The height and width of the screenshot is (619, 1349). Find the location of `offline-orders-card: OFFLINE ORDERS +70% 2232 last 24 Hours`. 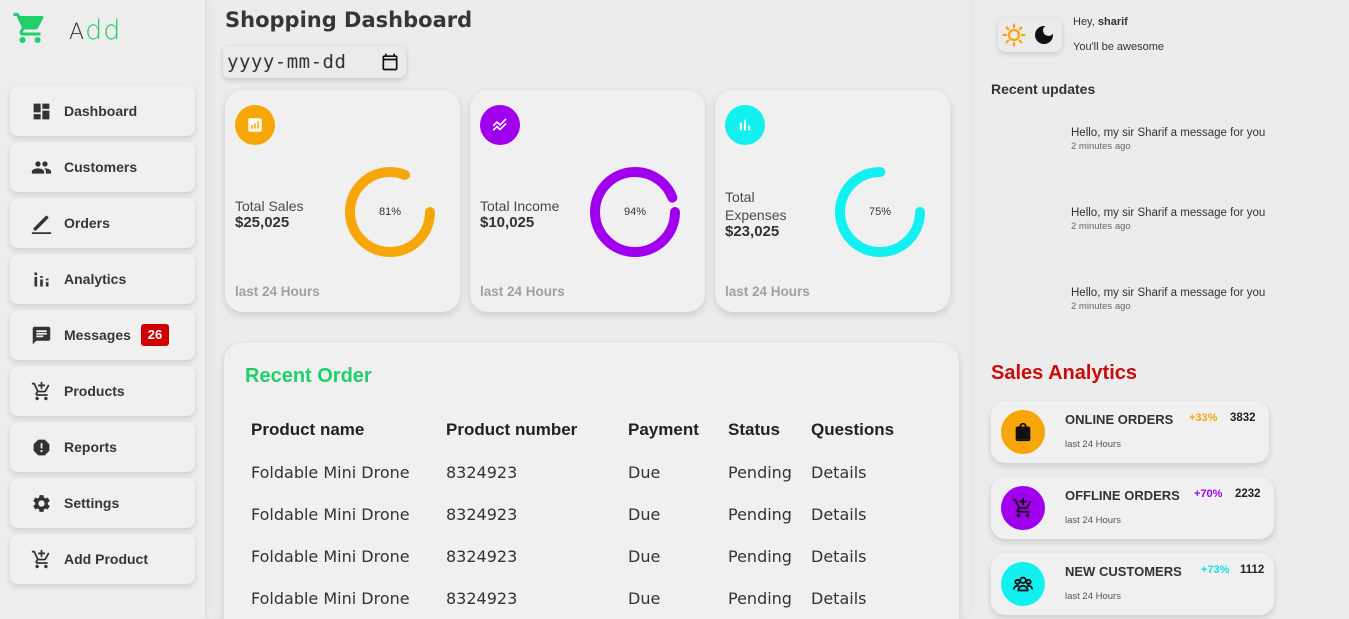

offline-orders-card: OFFLINE ORDERS +70% 2232 last 24 Hours is located at coordinates (1132, 508).